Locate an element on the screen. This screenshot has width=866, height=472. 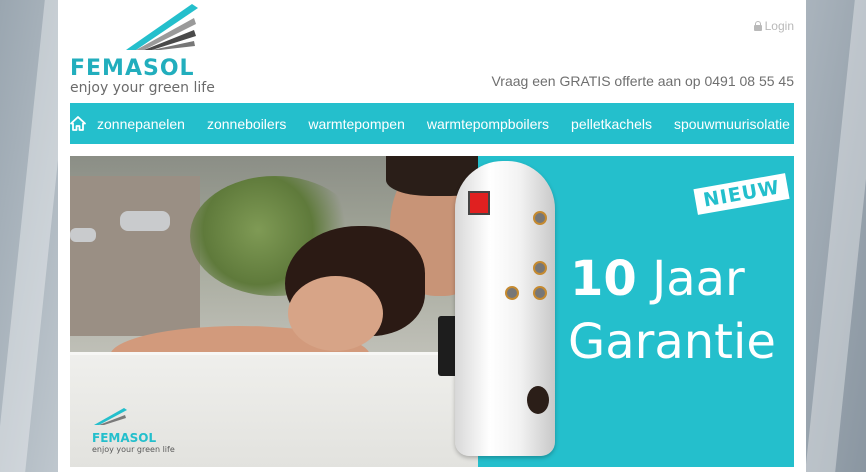
femasol-logo: FEMASOL enjoy your green life is located at coordinates (150, 50).